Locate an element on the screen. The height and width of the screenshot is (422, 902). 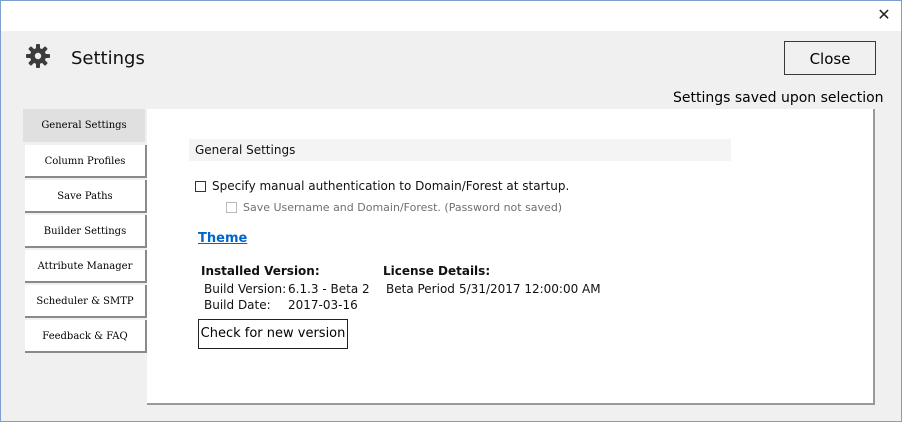
build-version-label: Build Version: is located at coordinates (245, 289).